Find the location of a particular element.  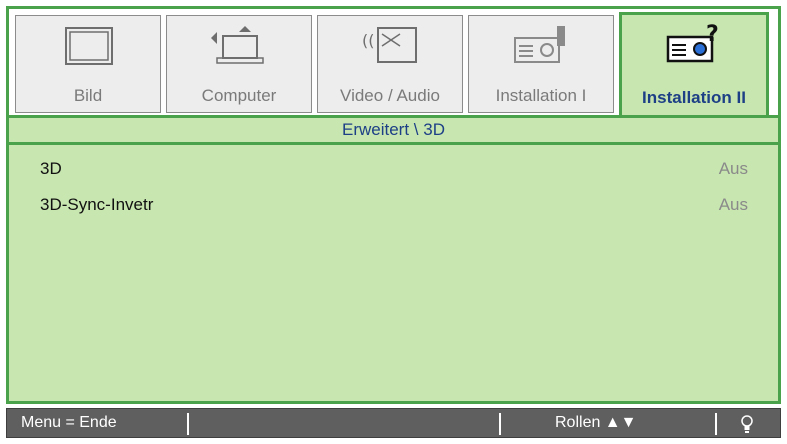

tab-label: Installation I is located at coordinates (541, 95).